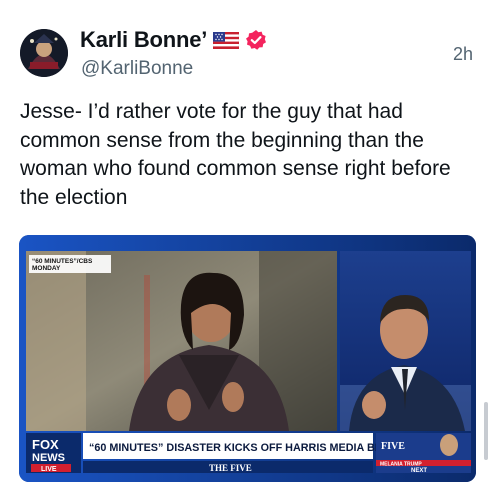  I want to click on program-name: THE FIVE, so click(230, 468).